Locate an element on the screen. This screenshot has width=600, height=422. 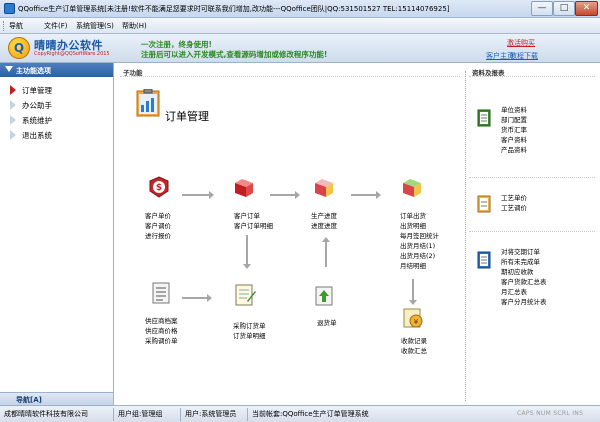
shipment-icon is located at coordinates (412, 187).